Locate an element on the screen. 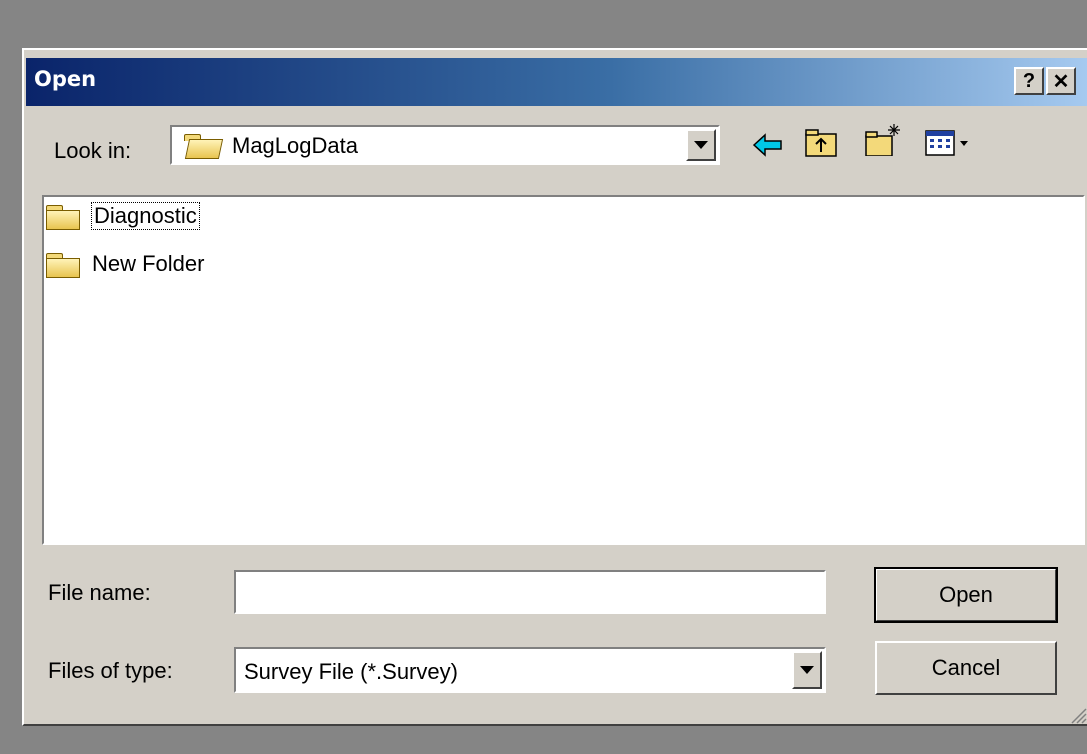  files-of-type-value: Survey File (*.Survey) is located at coordinates (351, 671).